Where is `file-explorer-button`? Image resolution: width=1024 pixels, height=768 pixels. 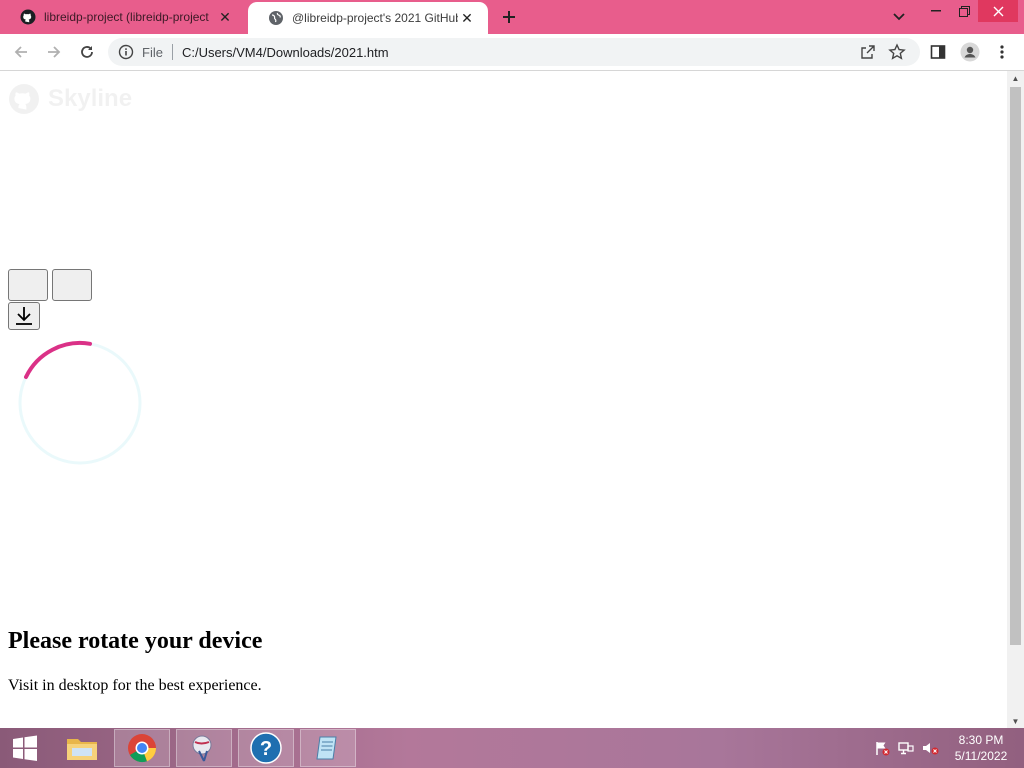 file-explorer-button is located at coordinates (82, 748).